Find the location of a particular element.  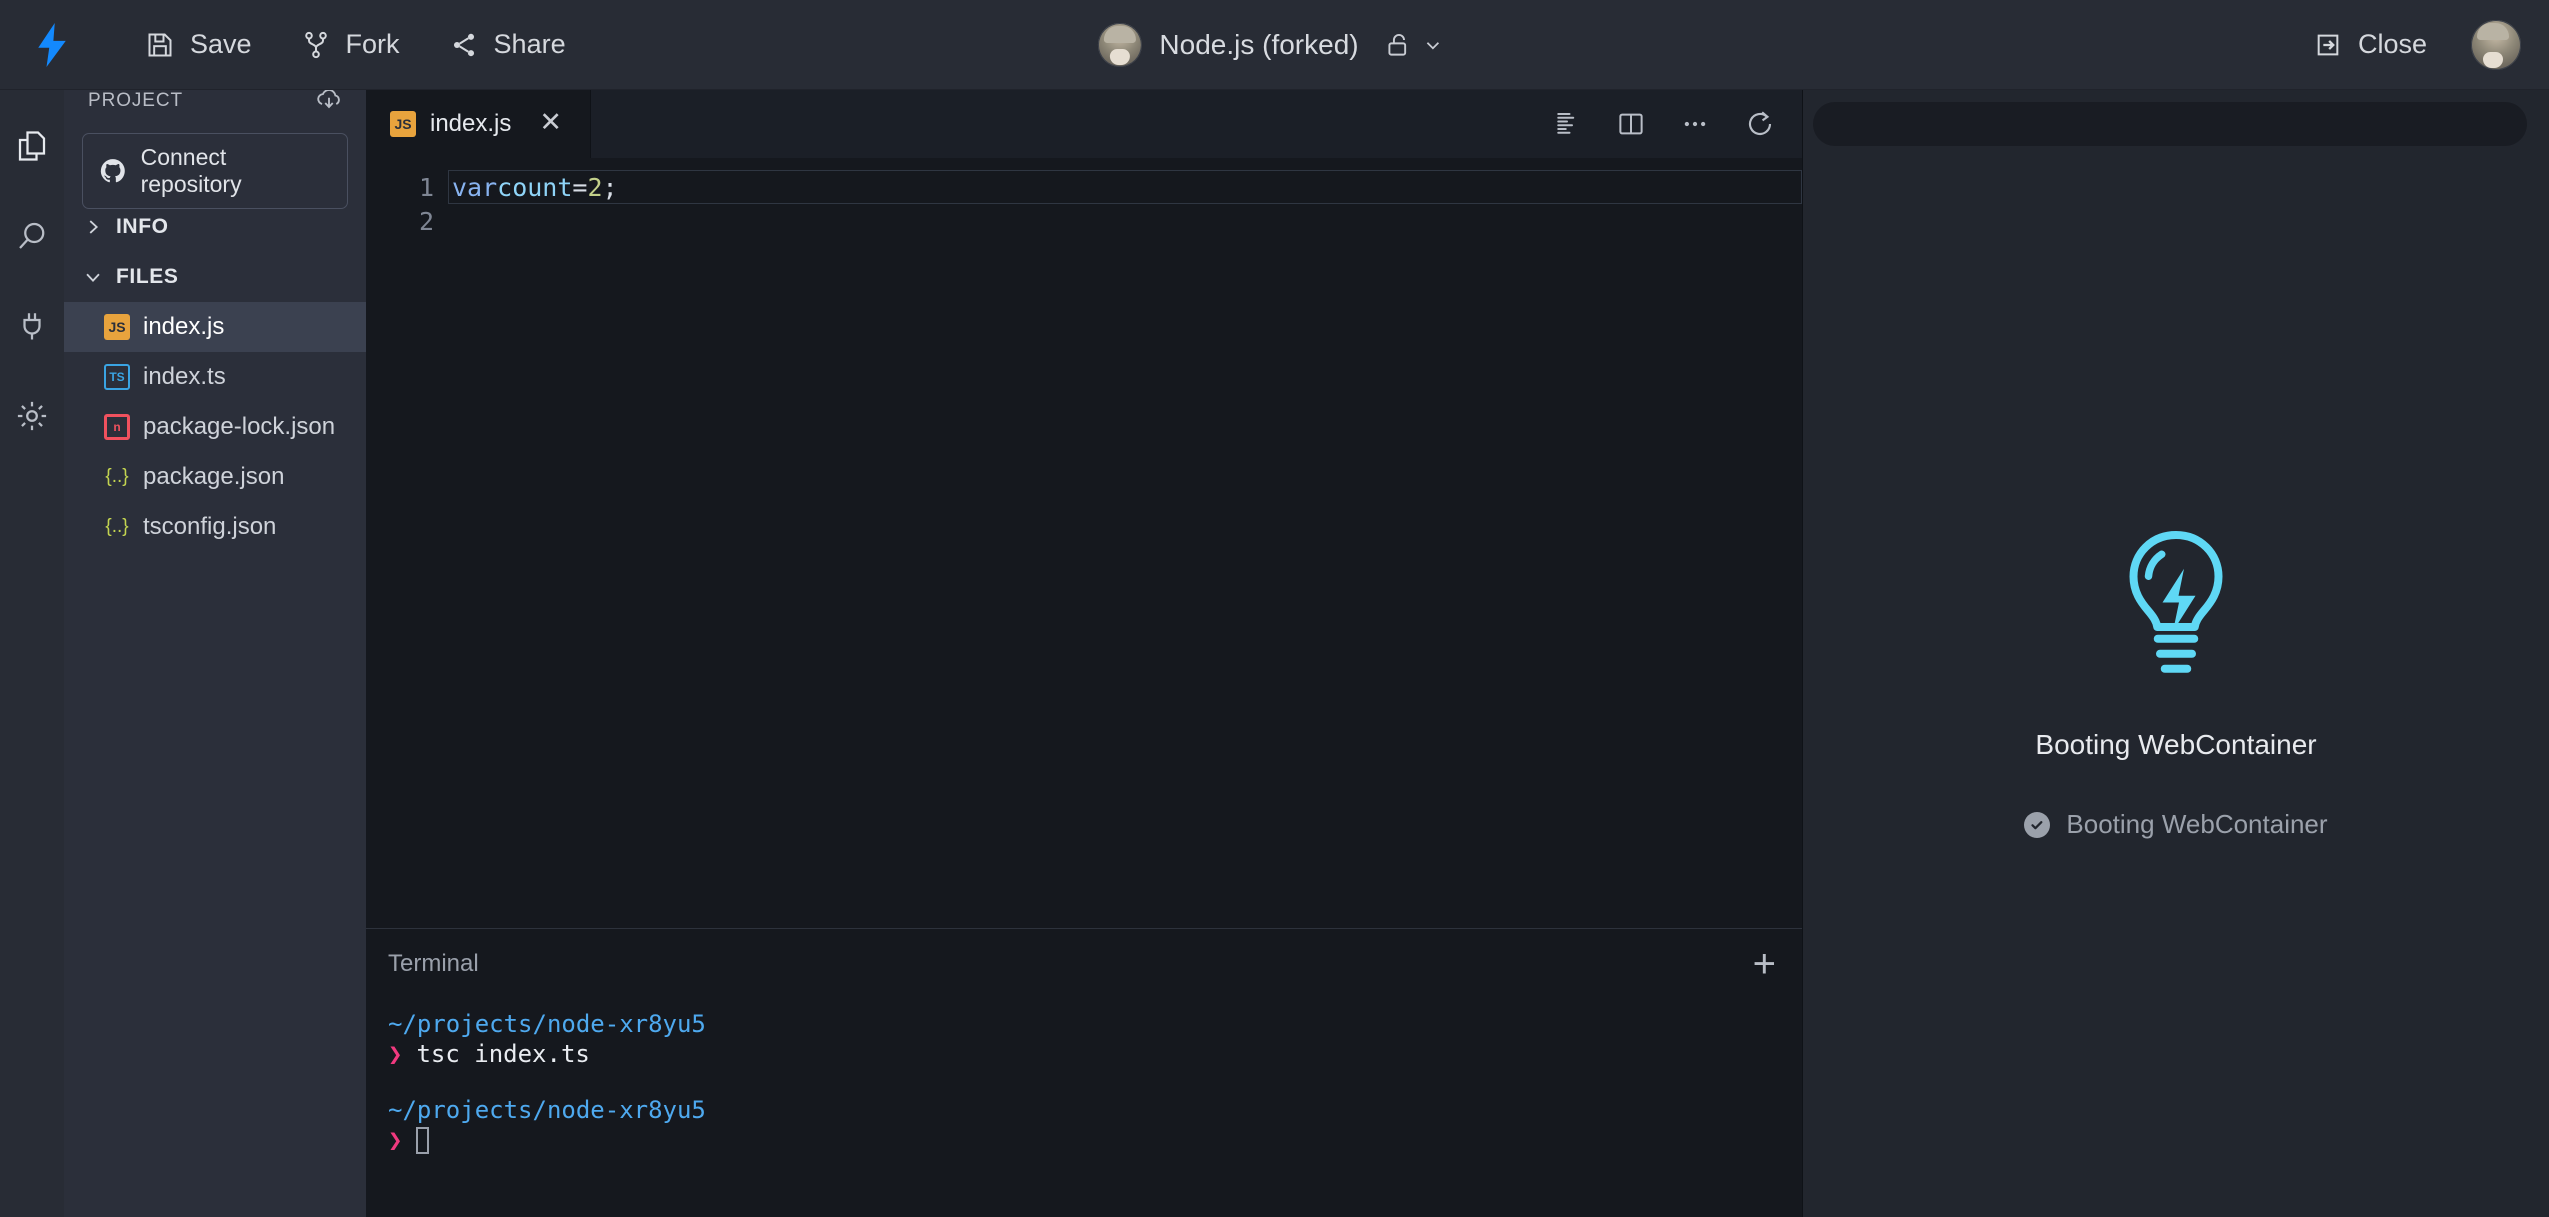

reload-circular-arrow-icon is located at coordinates (1760, 123).